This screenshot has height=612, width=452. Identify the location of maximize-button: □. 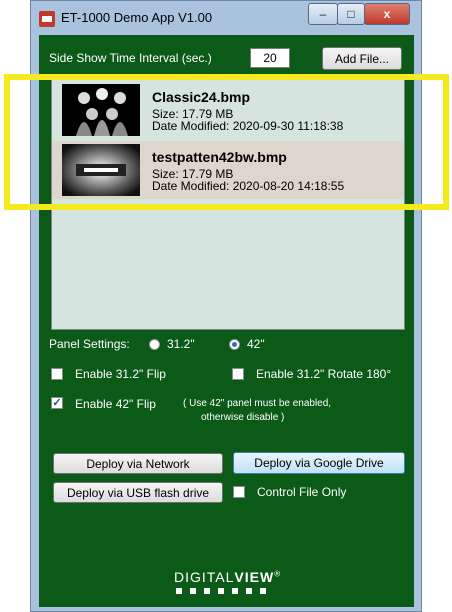
(351, 14).